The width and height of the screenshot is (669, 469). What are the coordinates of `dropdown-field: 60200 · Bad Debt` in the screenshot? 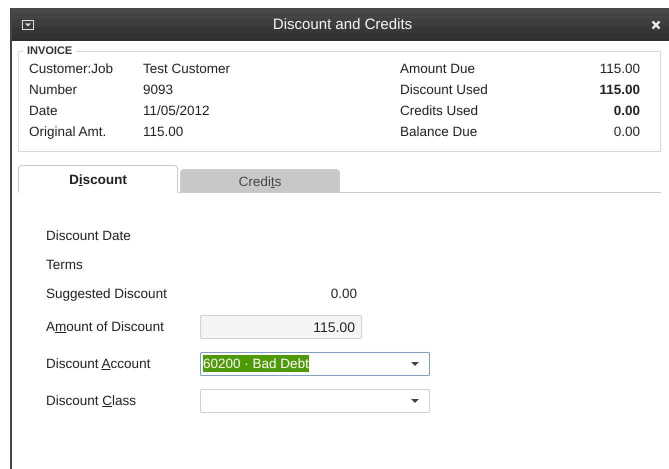 It's located at (315, 364).